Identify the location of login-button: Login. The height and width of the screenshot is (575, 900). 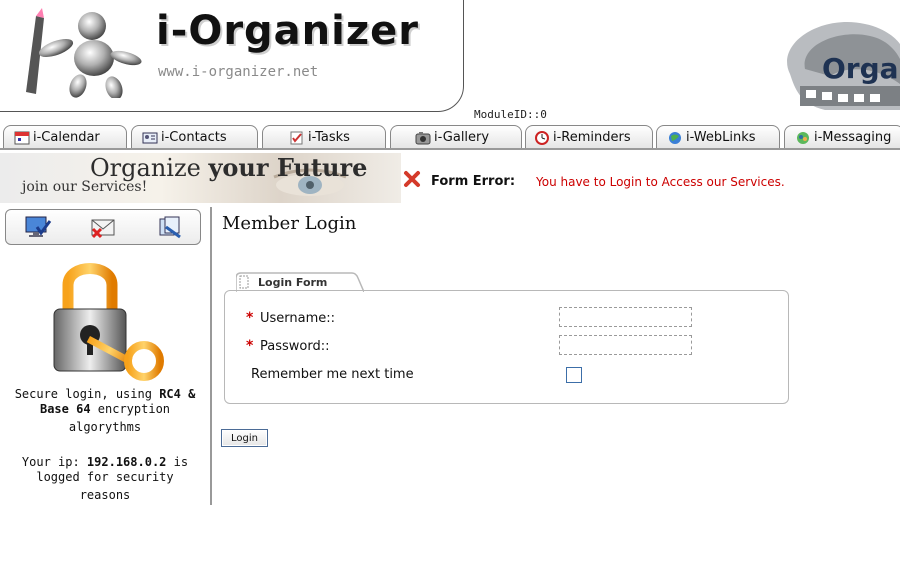
(244, 438).